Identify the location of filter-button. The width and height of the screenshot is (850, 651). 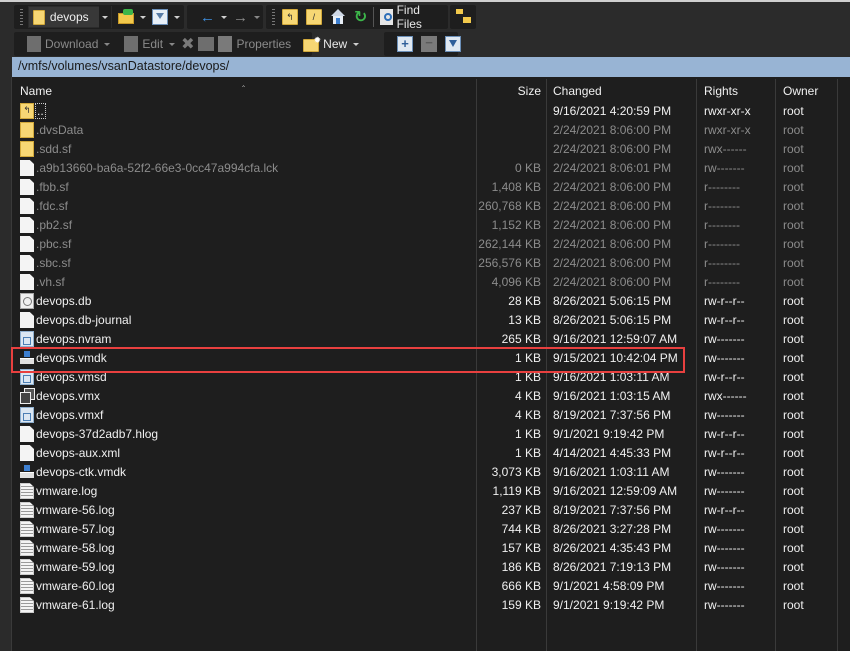
(160, 17).